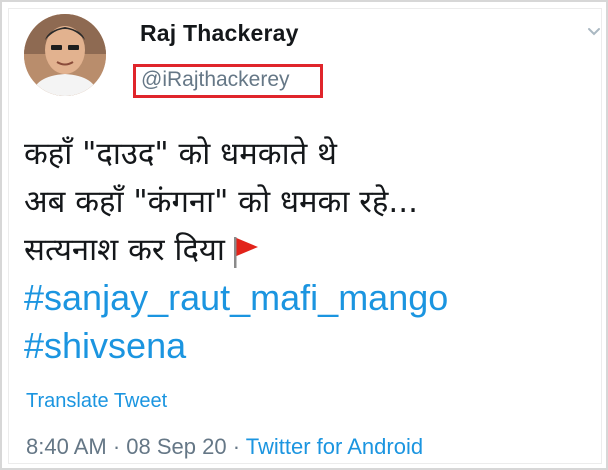  What do you see at coordinates (245, 252) in the screenshot?
I see `flag-icon` at bounding box center [245, 252].